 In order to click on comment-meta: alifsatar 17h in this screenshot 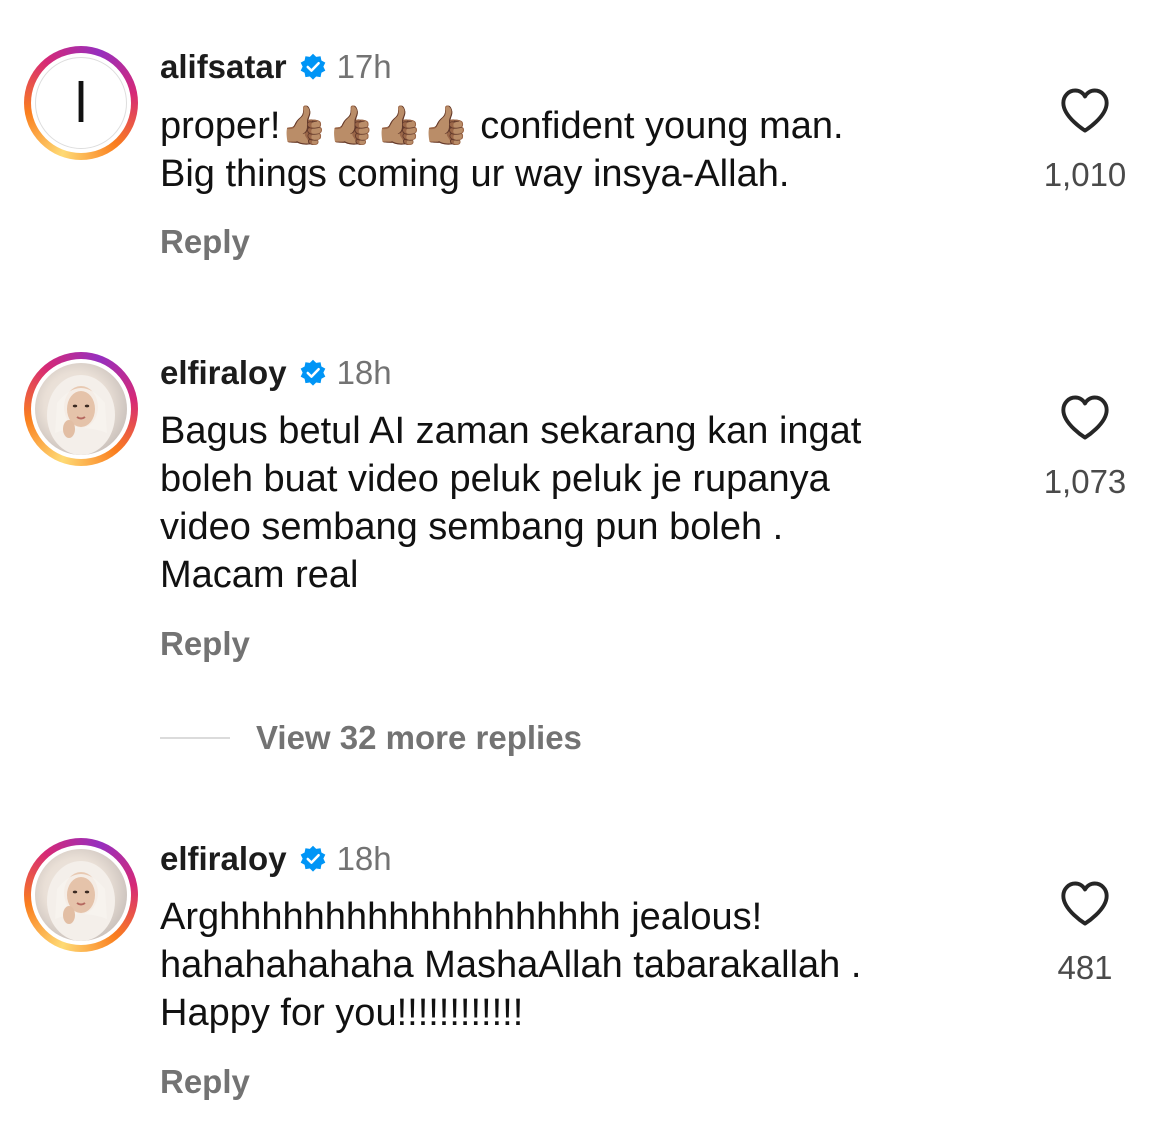, I will do `click(276, 67)`.